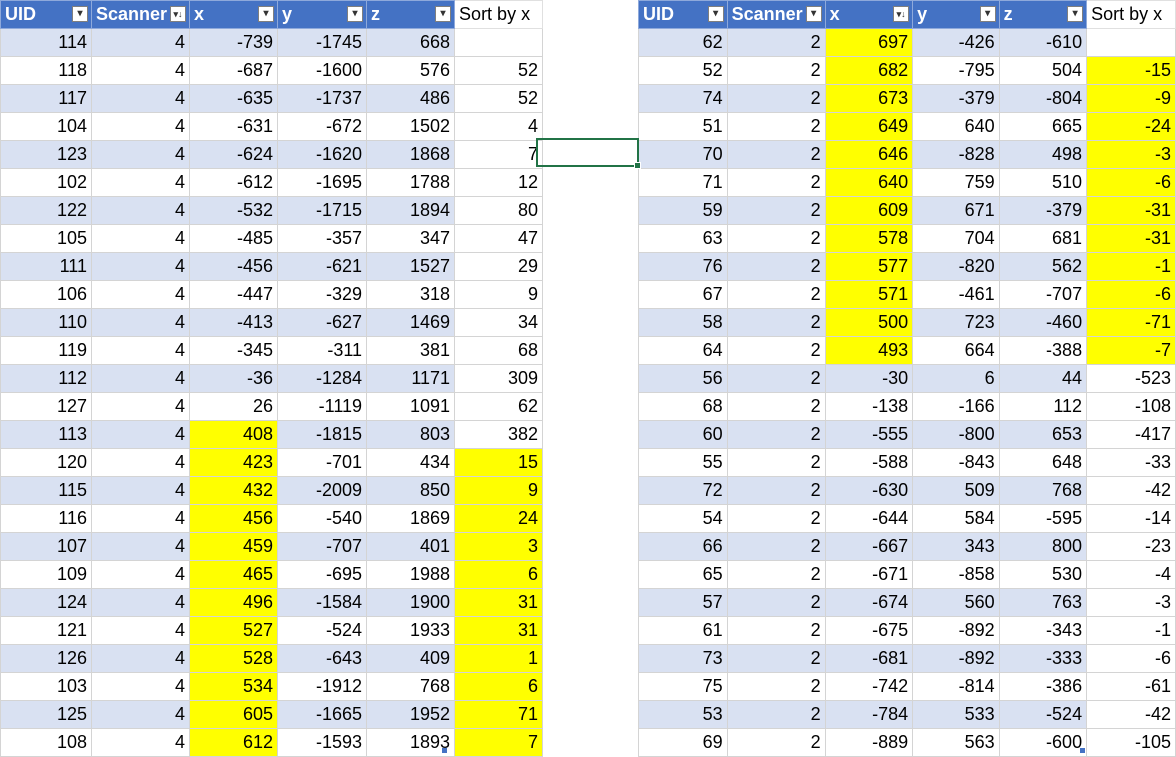  What do you see at coordinates (869, 574) in the screenshot?
I see `cell-x: -671` at bounding box center [869, 574].